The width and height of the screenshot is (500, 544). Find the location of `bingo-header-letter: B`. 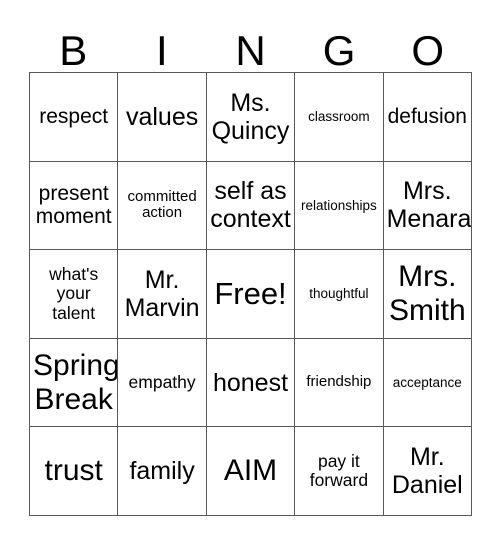

bingo-header-letter: B is located at coordinates (73, 50).